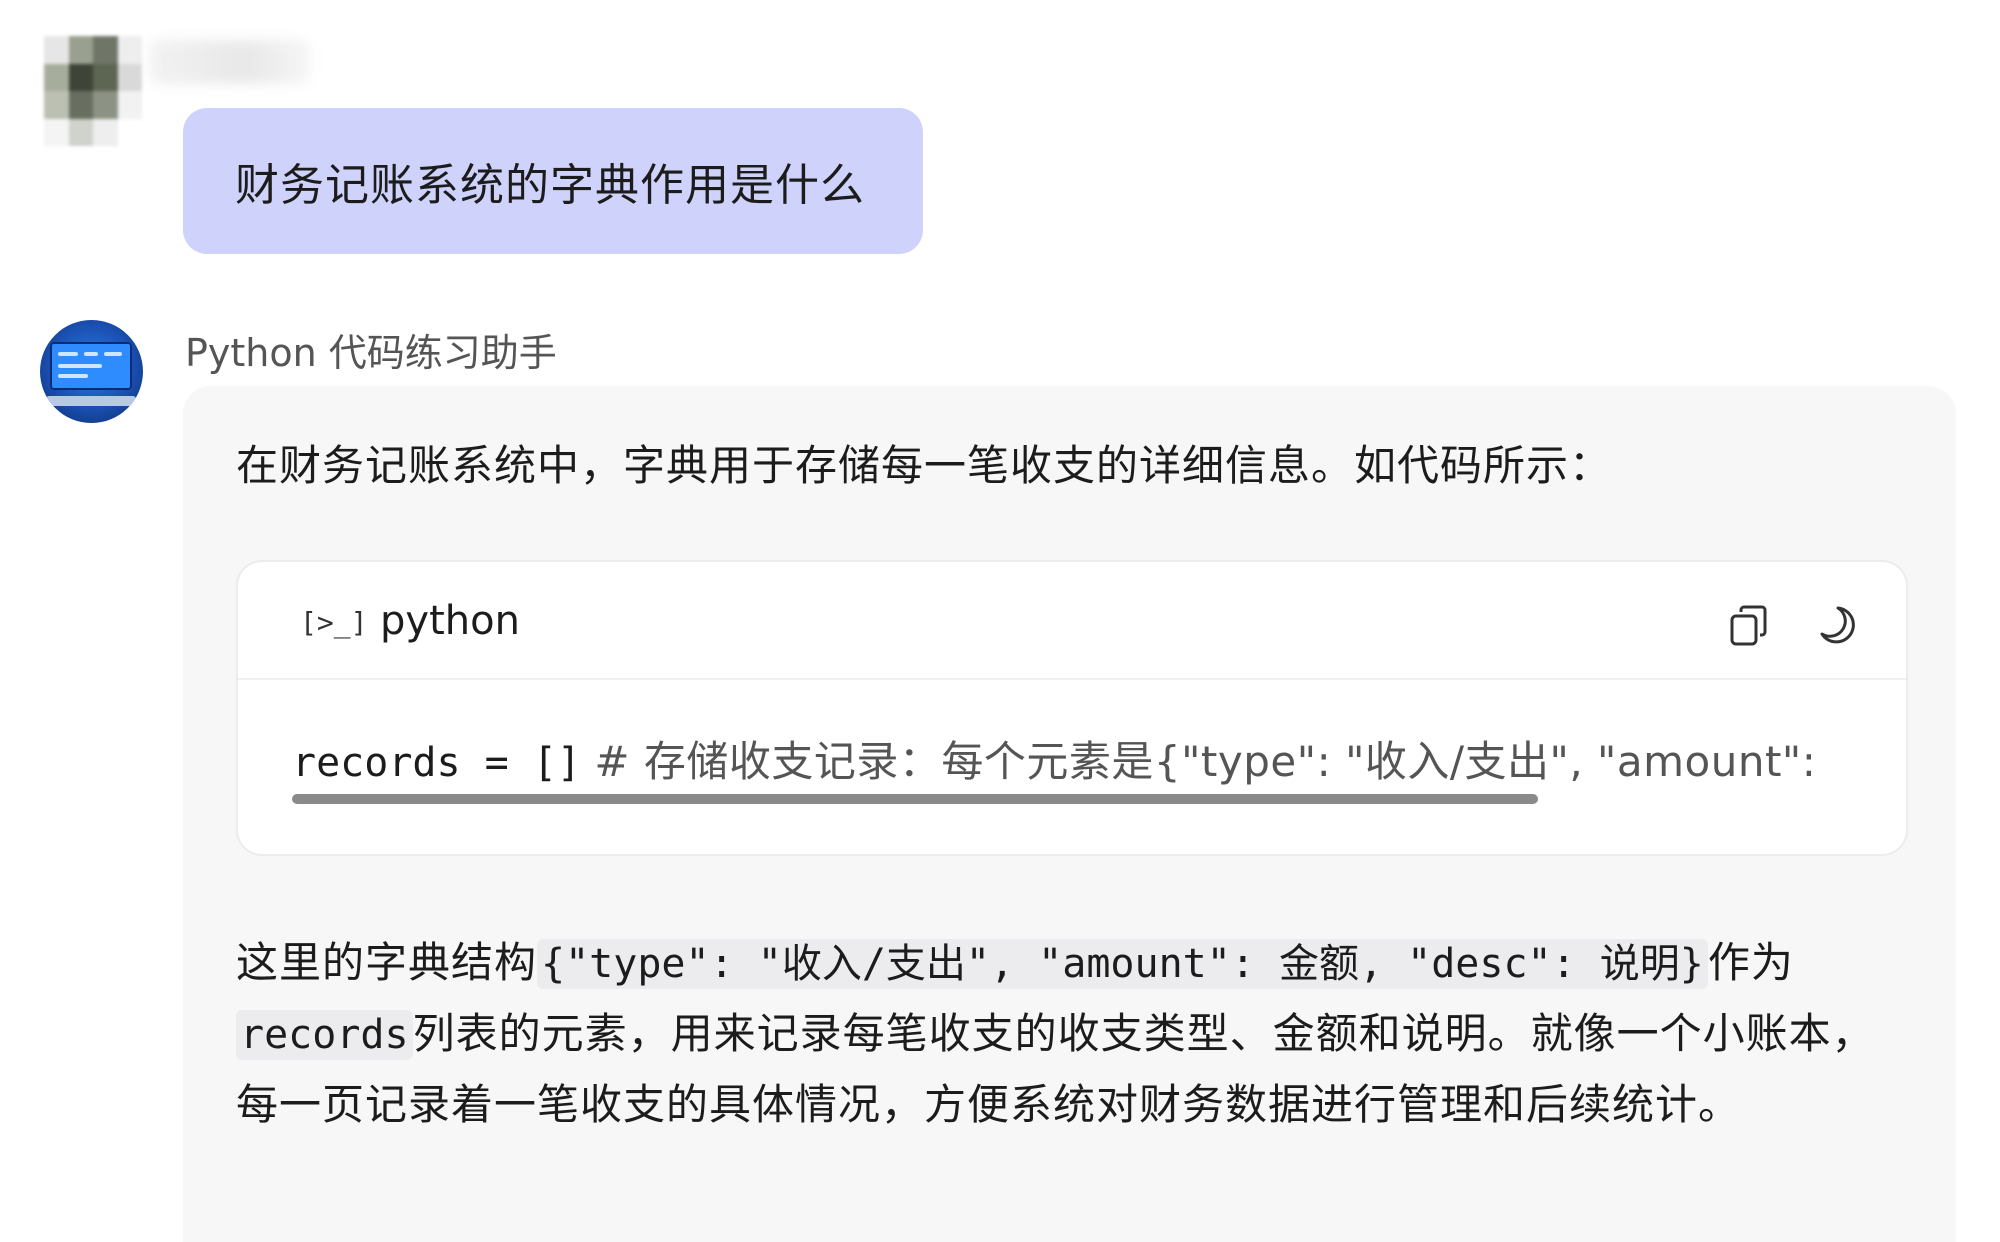 The height and width of the screenshot is (1242, 2000). I want to click on user-message-bubble: 财务记账系统的字典作用是什么, so click(553, 181).